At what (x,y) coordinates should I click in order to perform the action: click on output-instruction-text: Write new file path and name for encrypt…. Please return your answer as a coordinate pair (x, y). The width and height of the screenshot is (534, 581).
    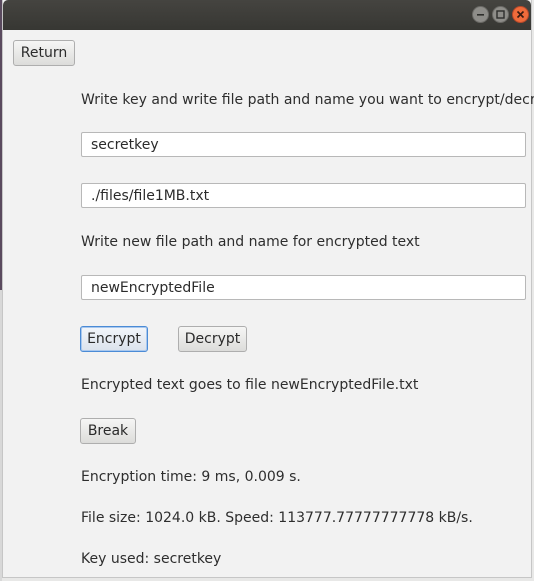
    Looking at the image, I should click on (250, 242).